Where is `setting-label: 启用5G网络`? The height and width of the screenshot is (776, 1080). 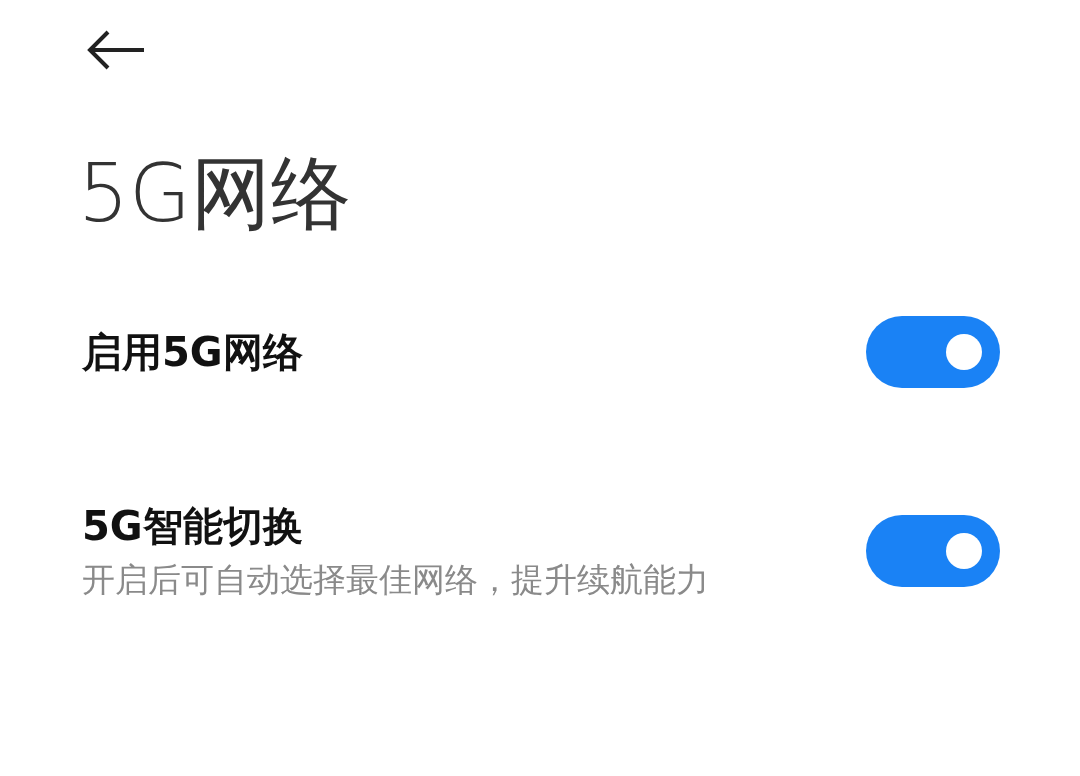
setting-label: 启用5G网络 is located at coordinates (192, 352).